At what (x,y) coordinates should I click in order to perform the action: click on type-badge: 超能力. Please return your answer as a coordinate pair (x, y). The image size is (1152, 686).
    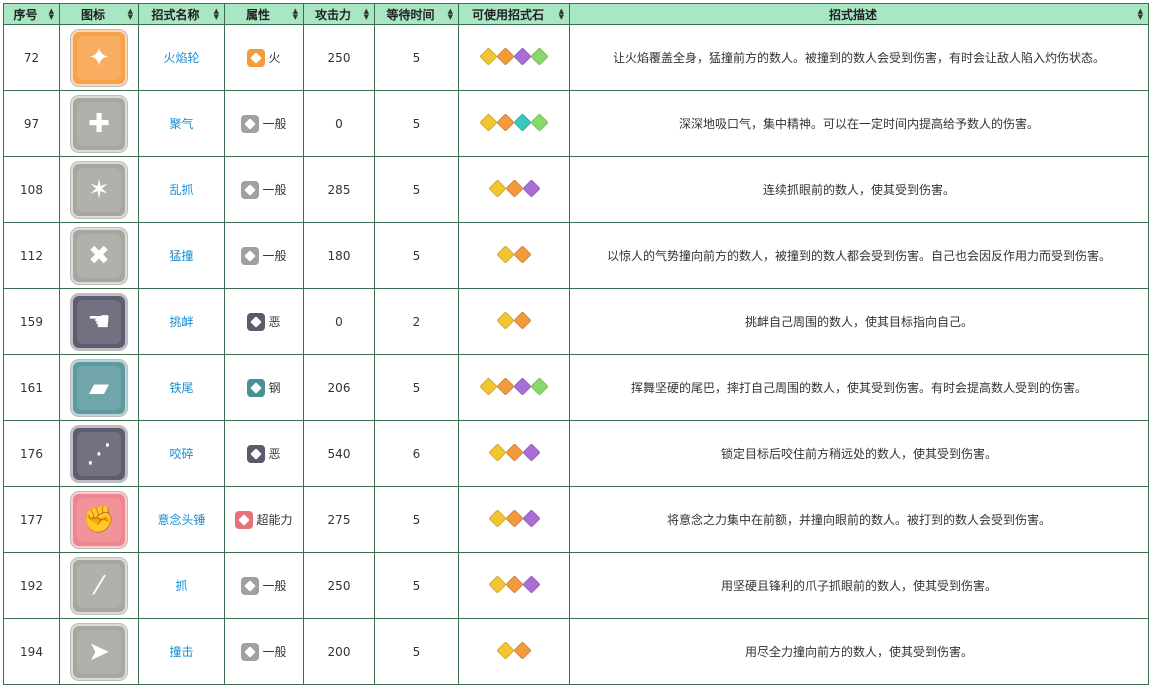
    Looking at the image, I should click on (264, 519).